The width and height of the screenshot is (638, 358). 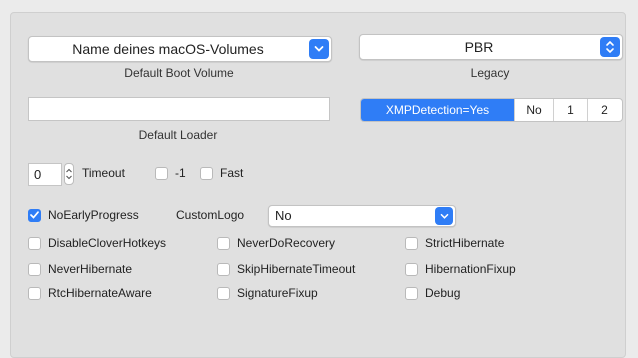 What do you see at coordinates (179, 109) in the screenshot?
I see `default-loader-field` at bounding box center [179, 109].